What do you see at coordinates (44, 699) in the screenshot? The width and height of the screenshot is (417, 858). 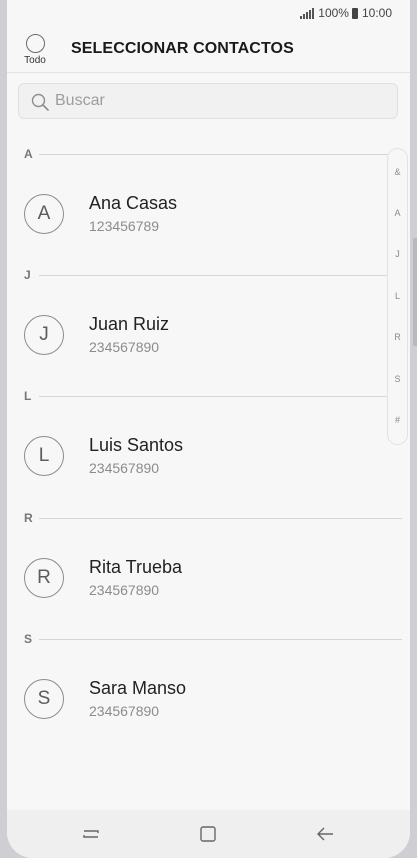 I see `avatar: S` at bounding box center [44, 699].